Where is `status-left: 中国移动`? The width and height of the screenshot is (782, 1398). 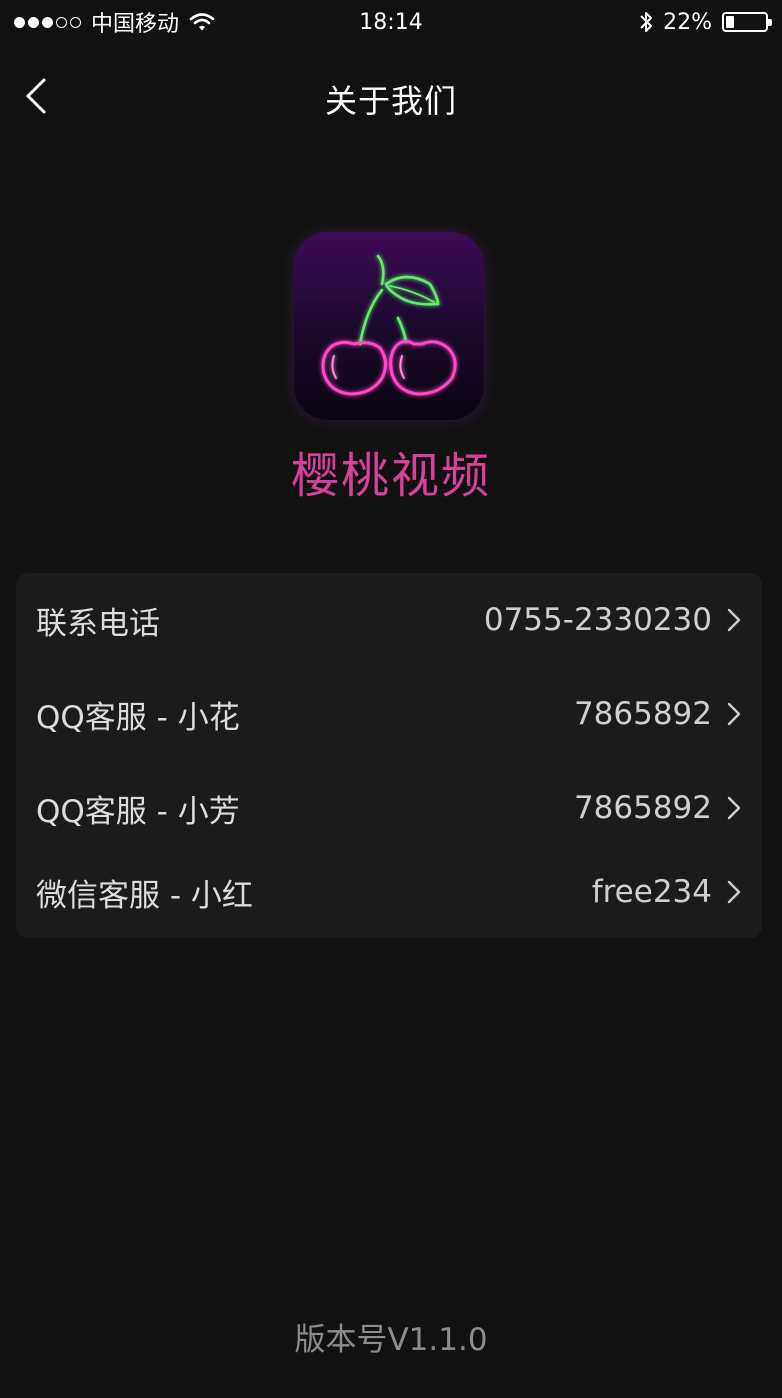 status-left: 中国移动 is located at coordinates (114, 22).